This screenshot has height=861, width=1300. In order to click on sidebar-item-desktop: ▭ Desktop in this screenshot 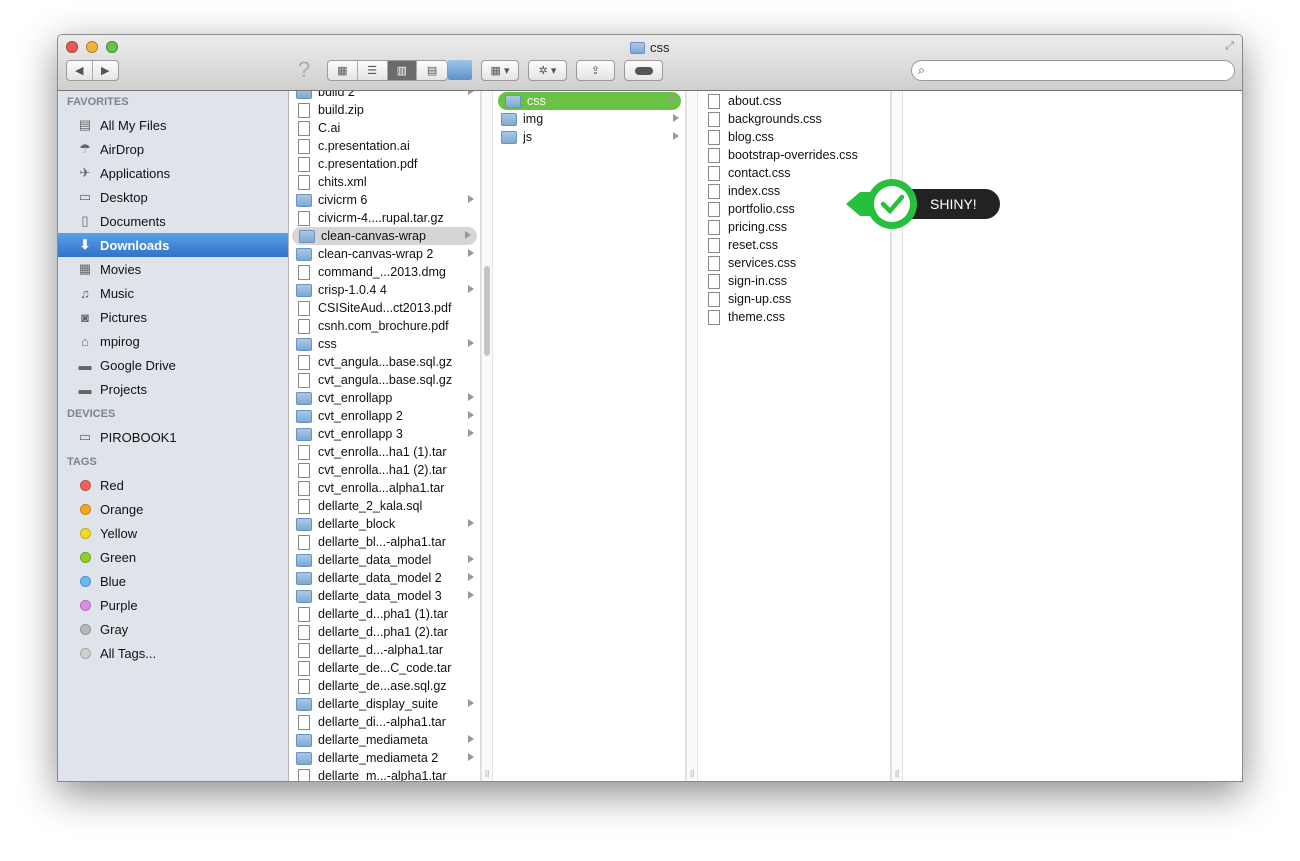, I will do `click(173, 197)`.